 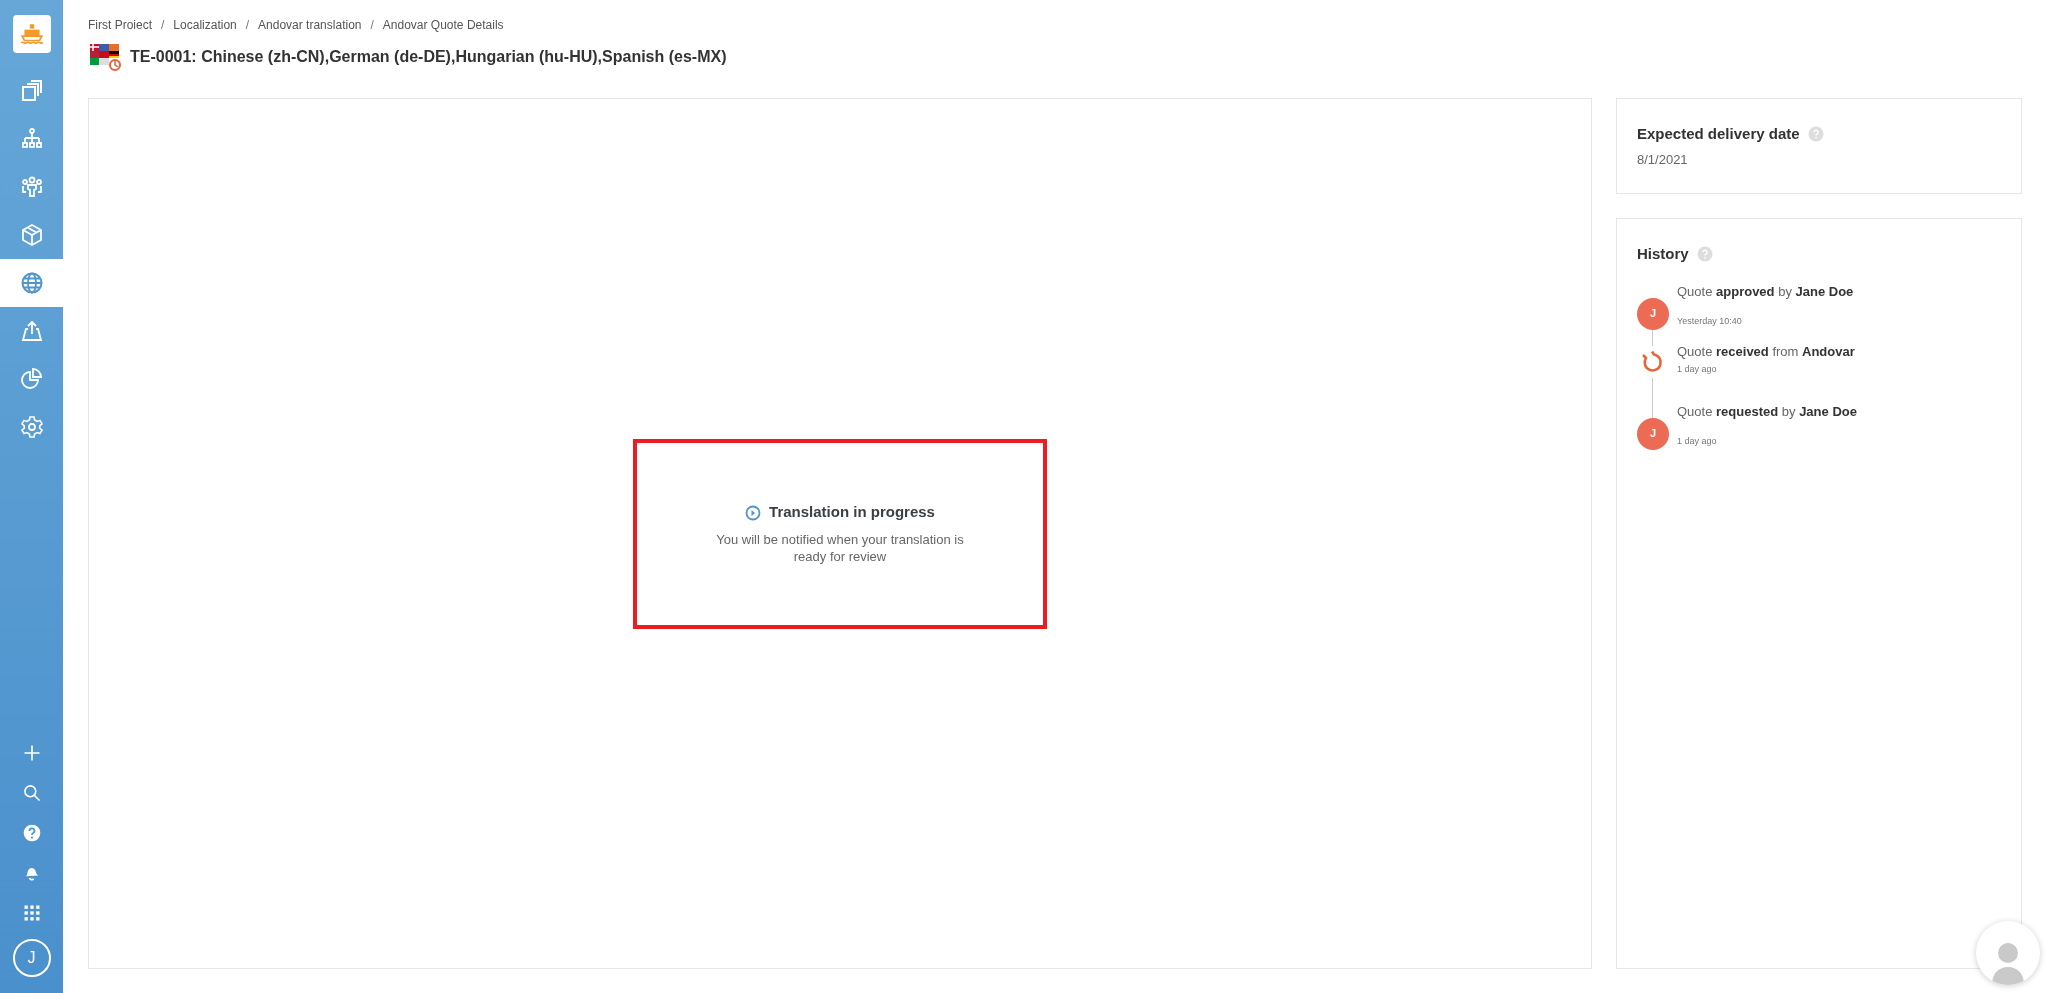 What do you see at coordinates (310, 25) in the screenshot?
I see `breadcrumb-link: Andovar translation` at bounding box center [310, 25].